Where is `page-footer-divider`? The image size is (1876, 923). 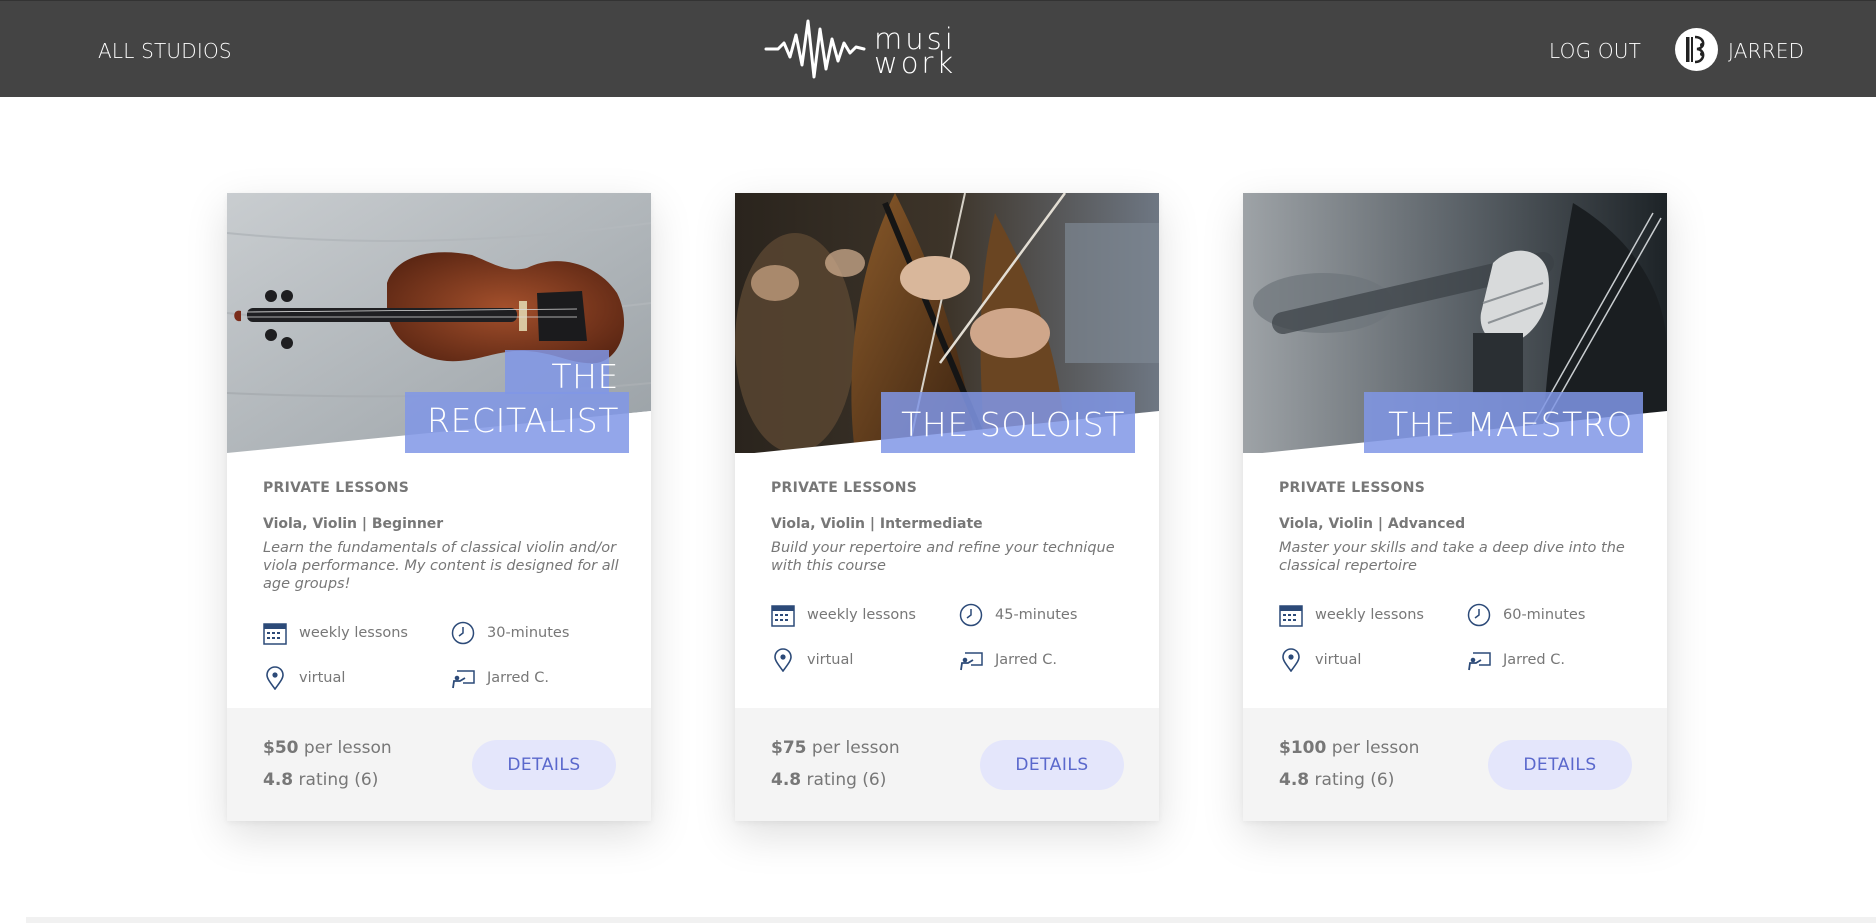
page-footer-divider is located at coordinates (951, 920).